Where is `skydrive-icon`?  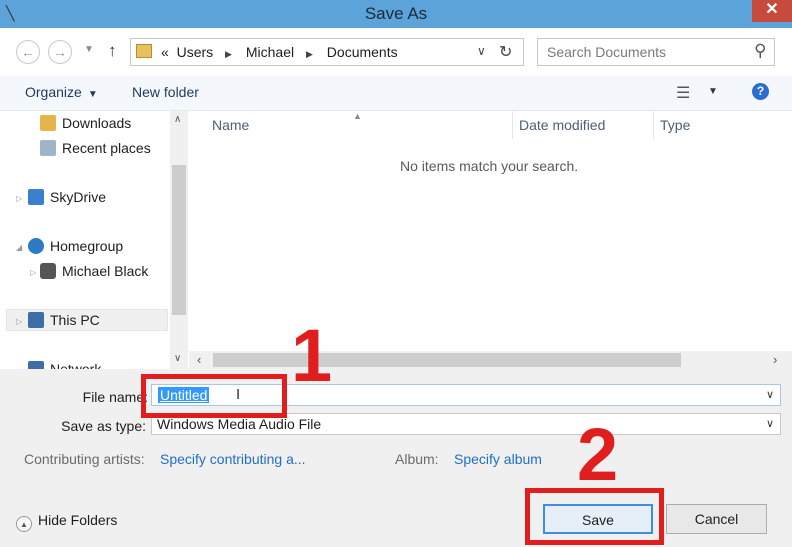 skydrive-icon is located at coordinates (36, 197).